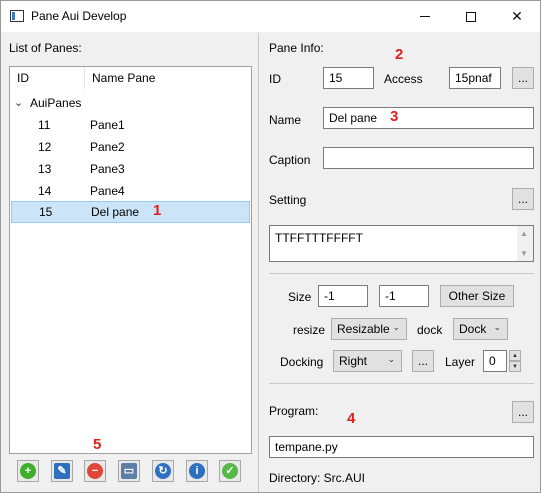  Describe the element at coordinates (130, 169) in the screenshot. I see `tree-row: 13 Pane3` at that location.